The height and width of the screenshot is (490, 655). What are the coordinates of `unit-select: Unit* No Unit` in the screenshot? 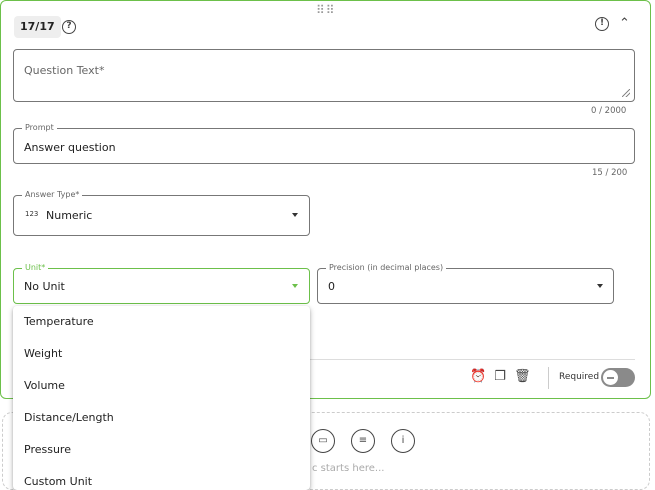 It's located at (161, 283).